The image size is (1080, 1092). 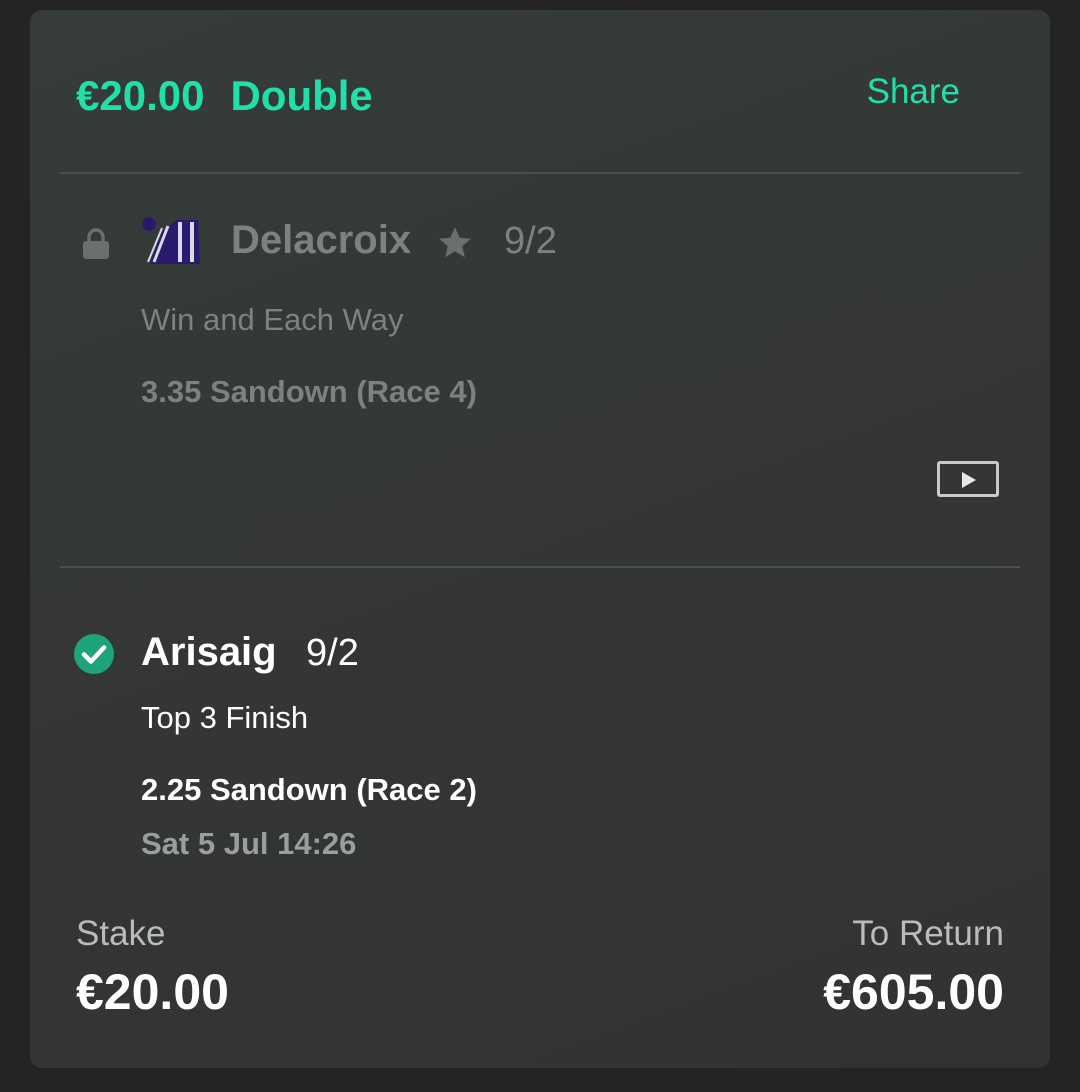 I want to click on play-icon, so click(x=969, y=480).